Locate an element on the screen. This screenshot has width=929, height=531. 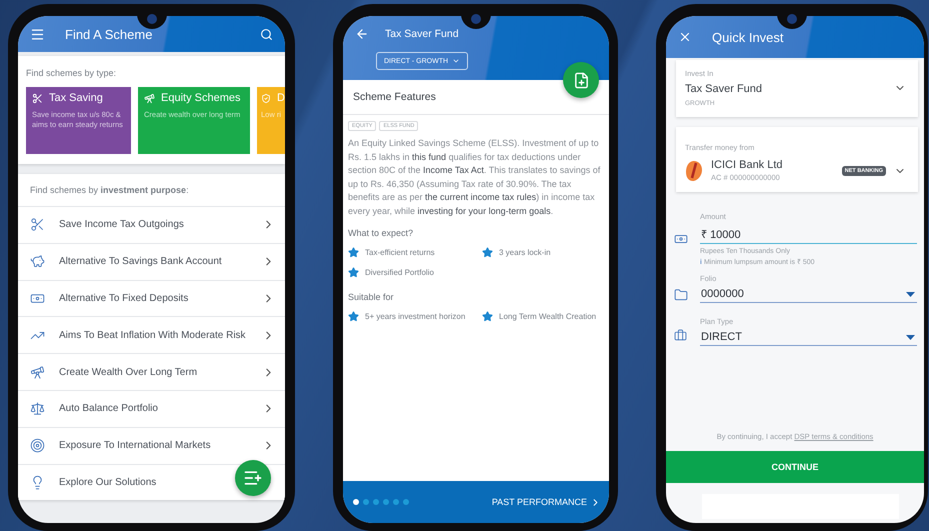
feature-text: 3 years lock-in is located at coordinates (525, 252).